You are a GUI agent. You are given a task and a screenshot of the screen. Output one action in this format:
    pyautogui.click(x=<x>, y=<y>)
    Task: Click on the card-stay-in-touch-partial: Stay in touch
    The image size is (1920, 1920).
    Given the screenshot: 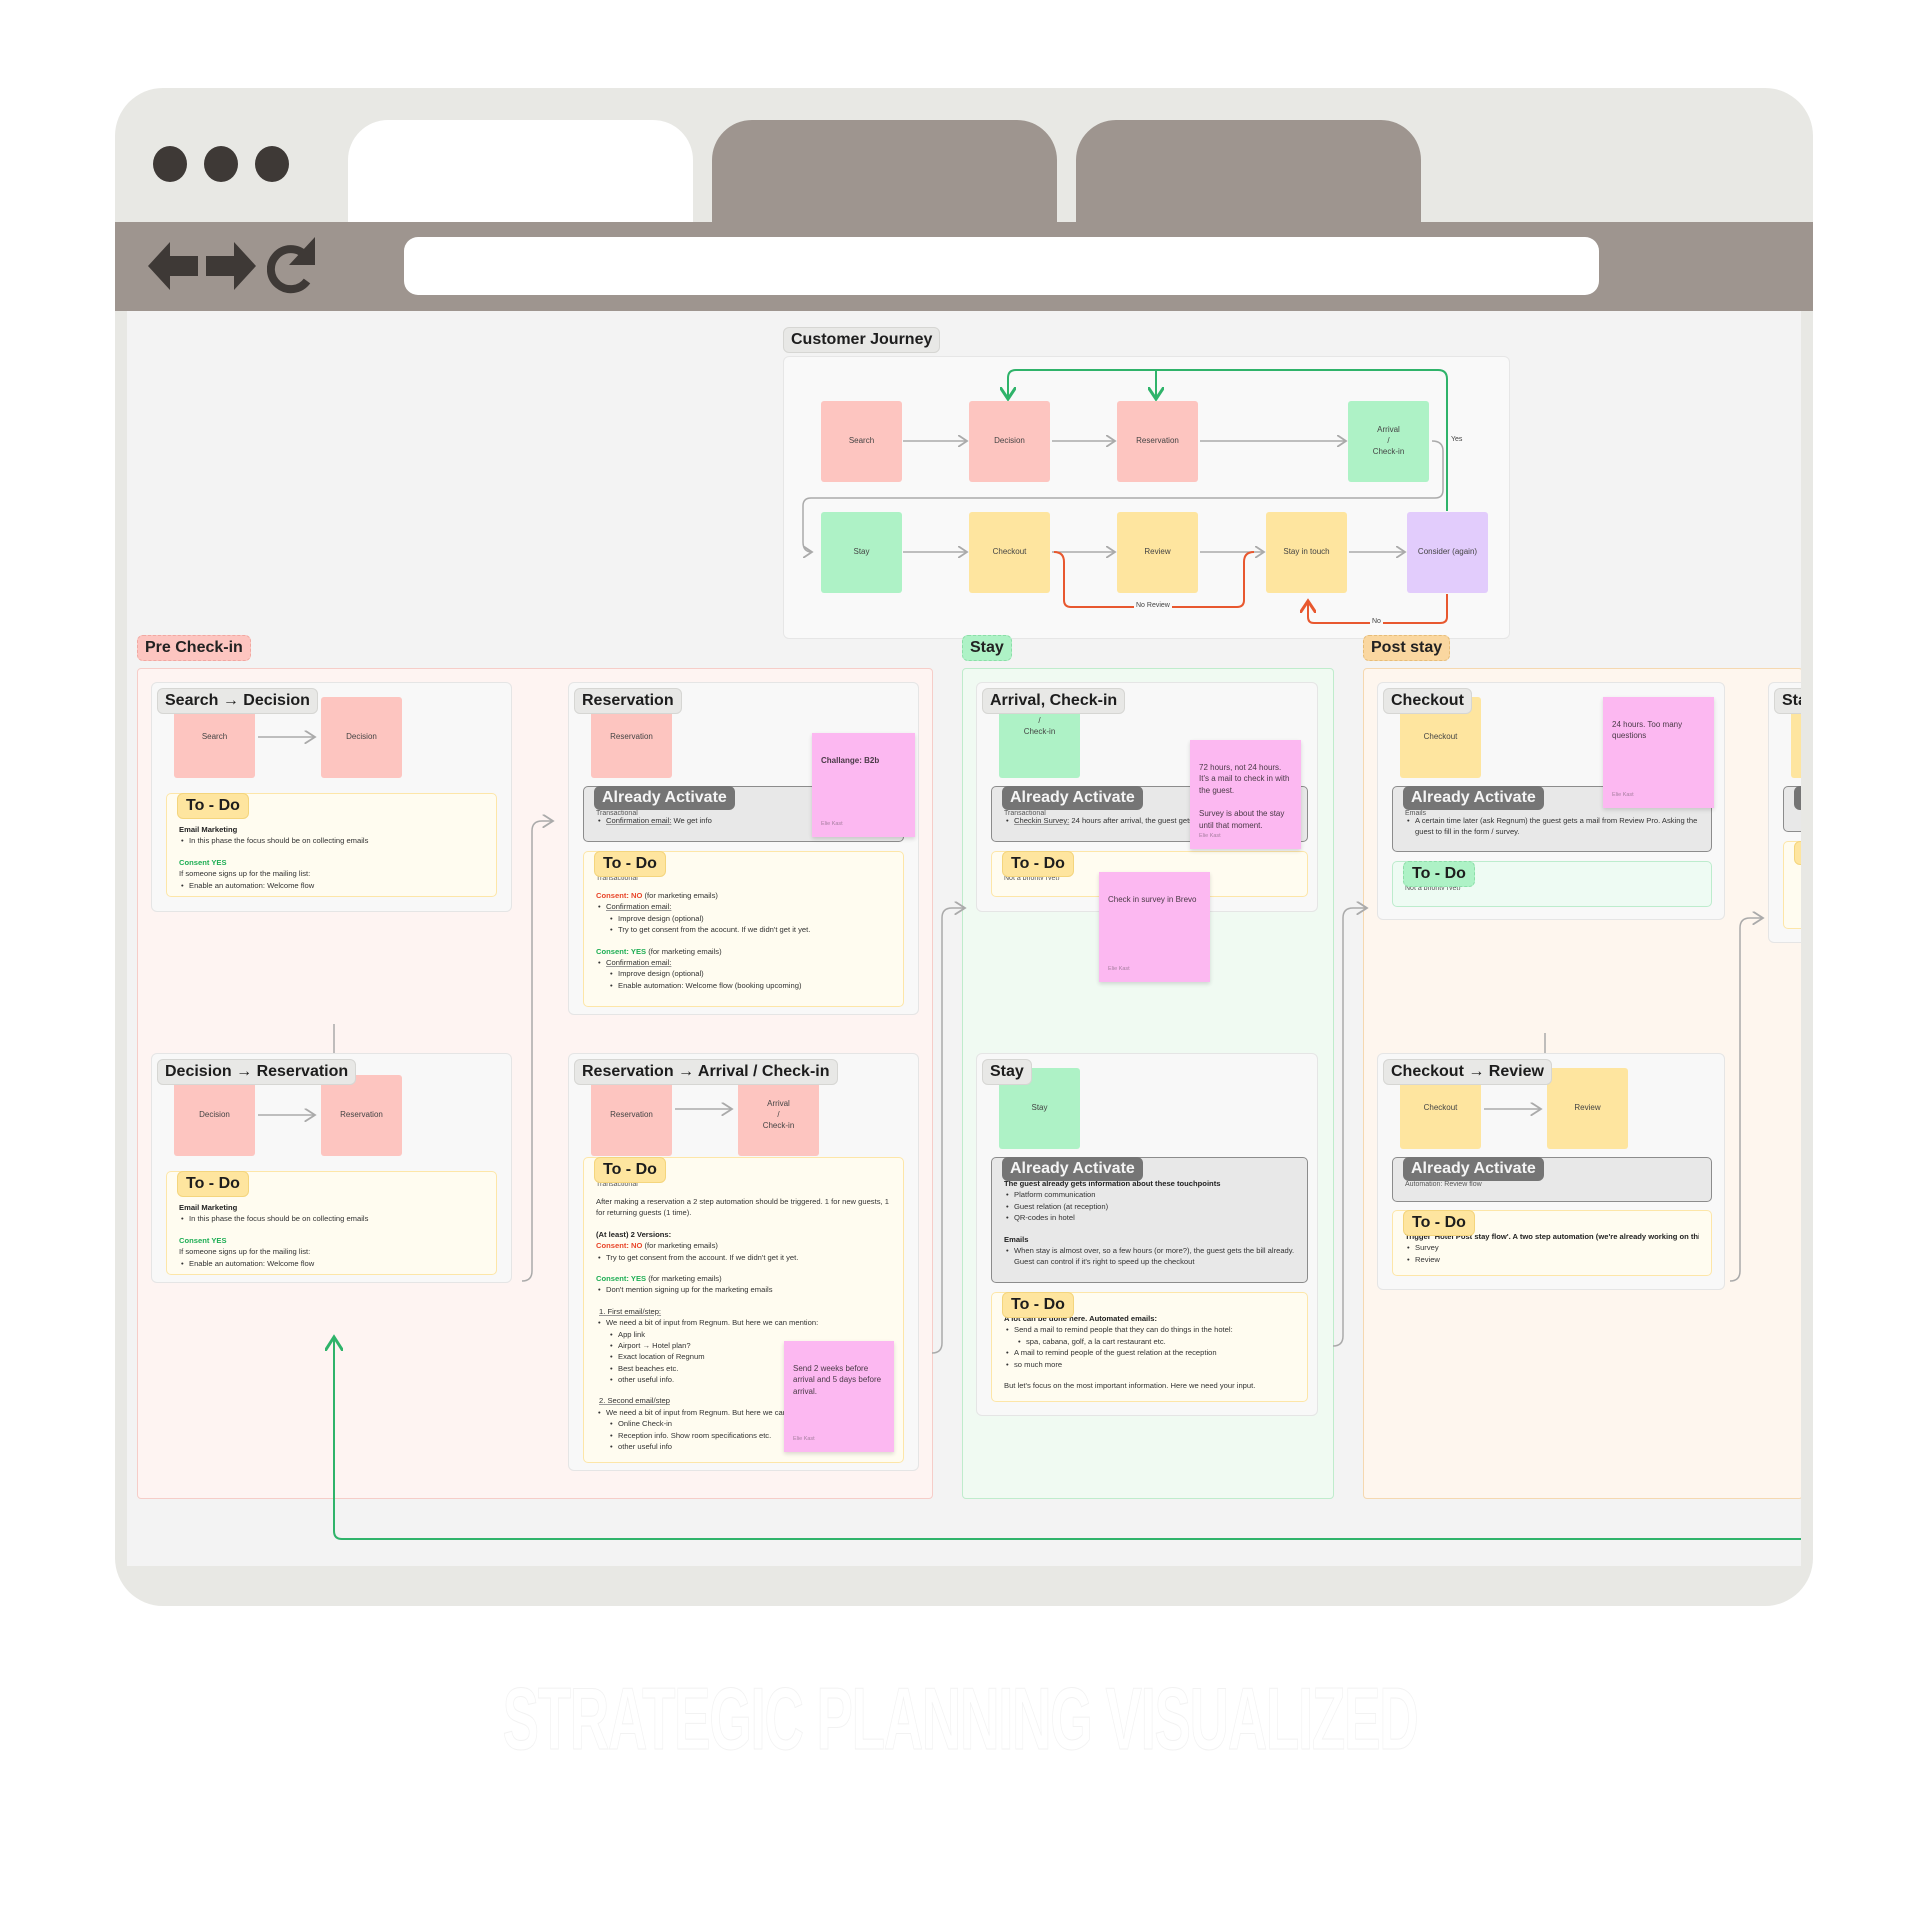 What is the action you would take?
    pyautogui.click(x=1784, y=812)
    